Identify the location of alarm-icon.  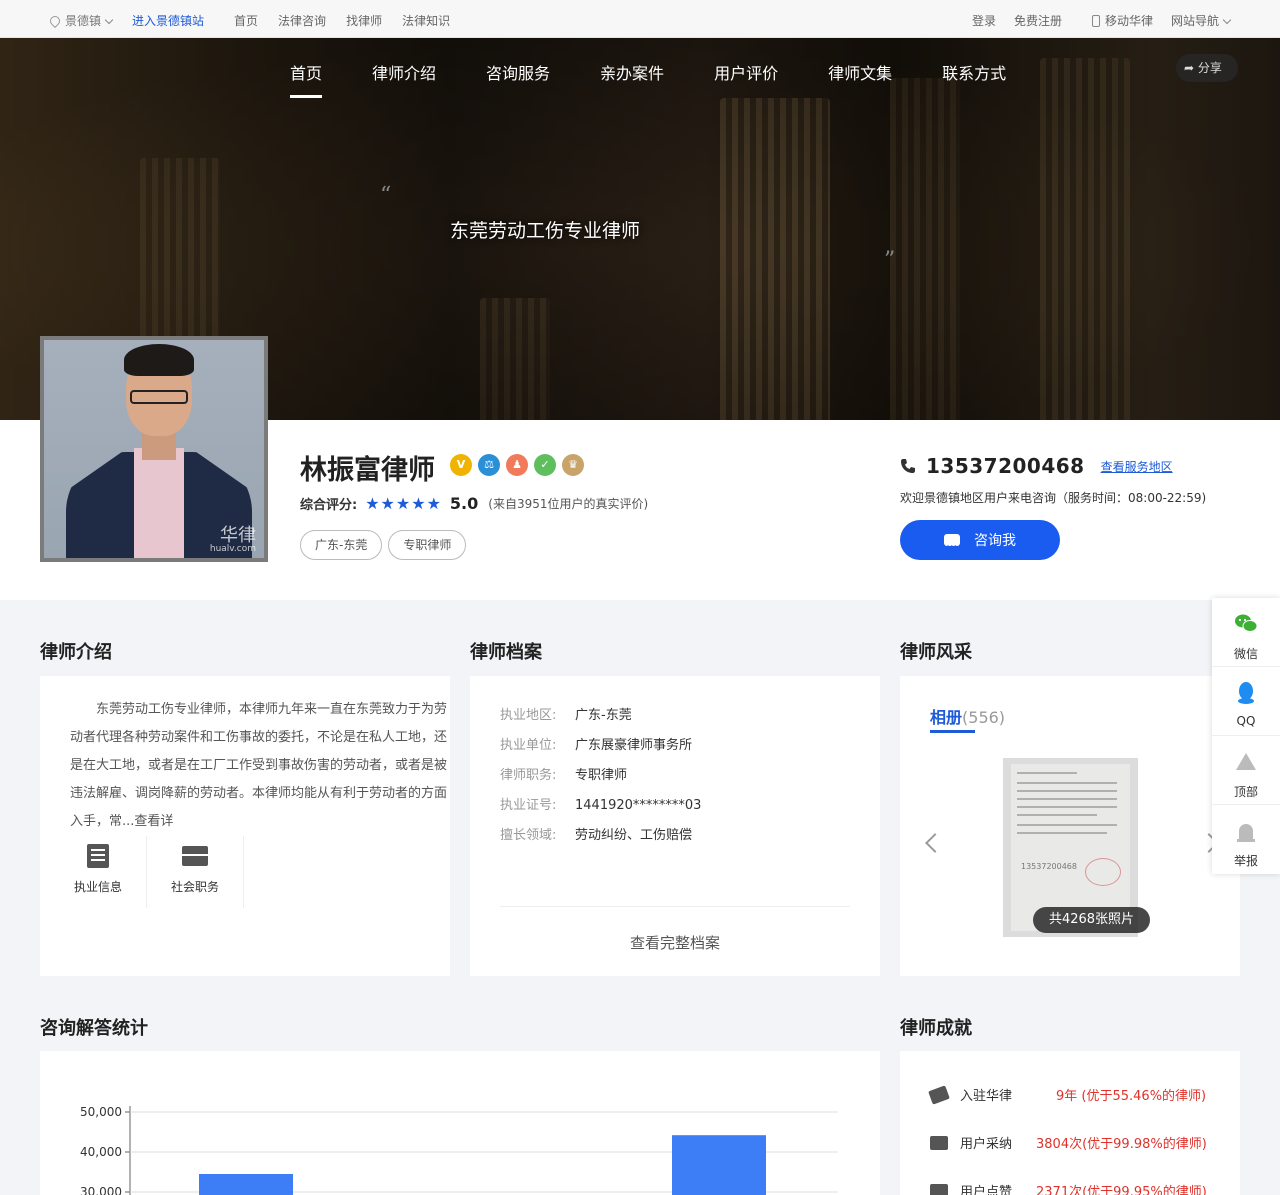
(1246, 833).